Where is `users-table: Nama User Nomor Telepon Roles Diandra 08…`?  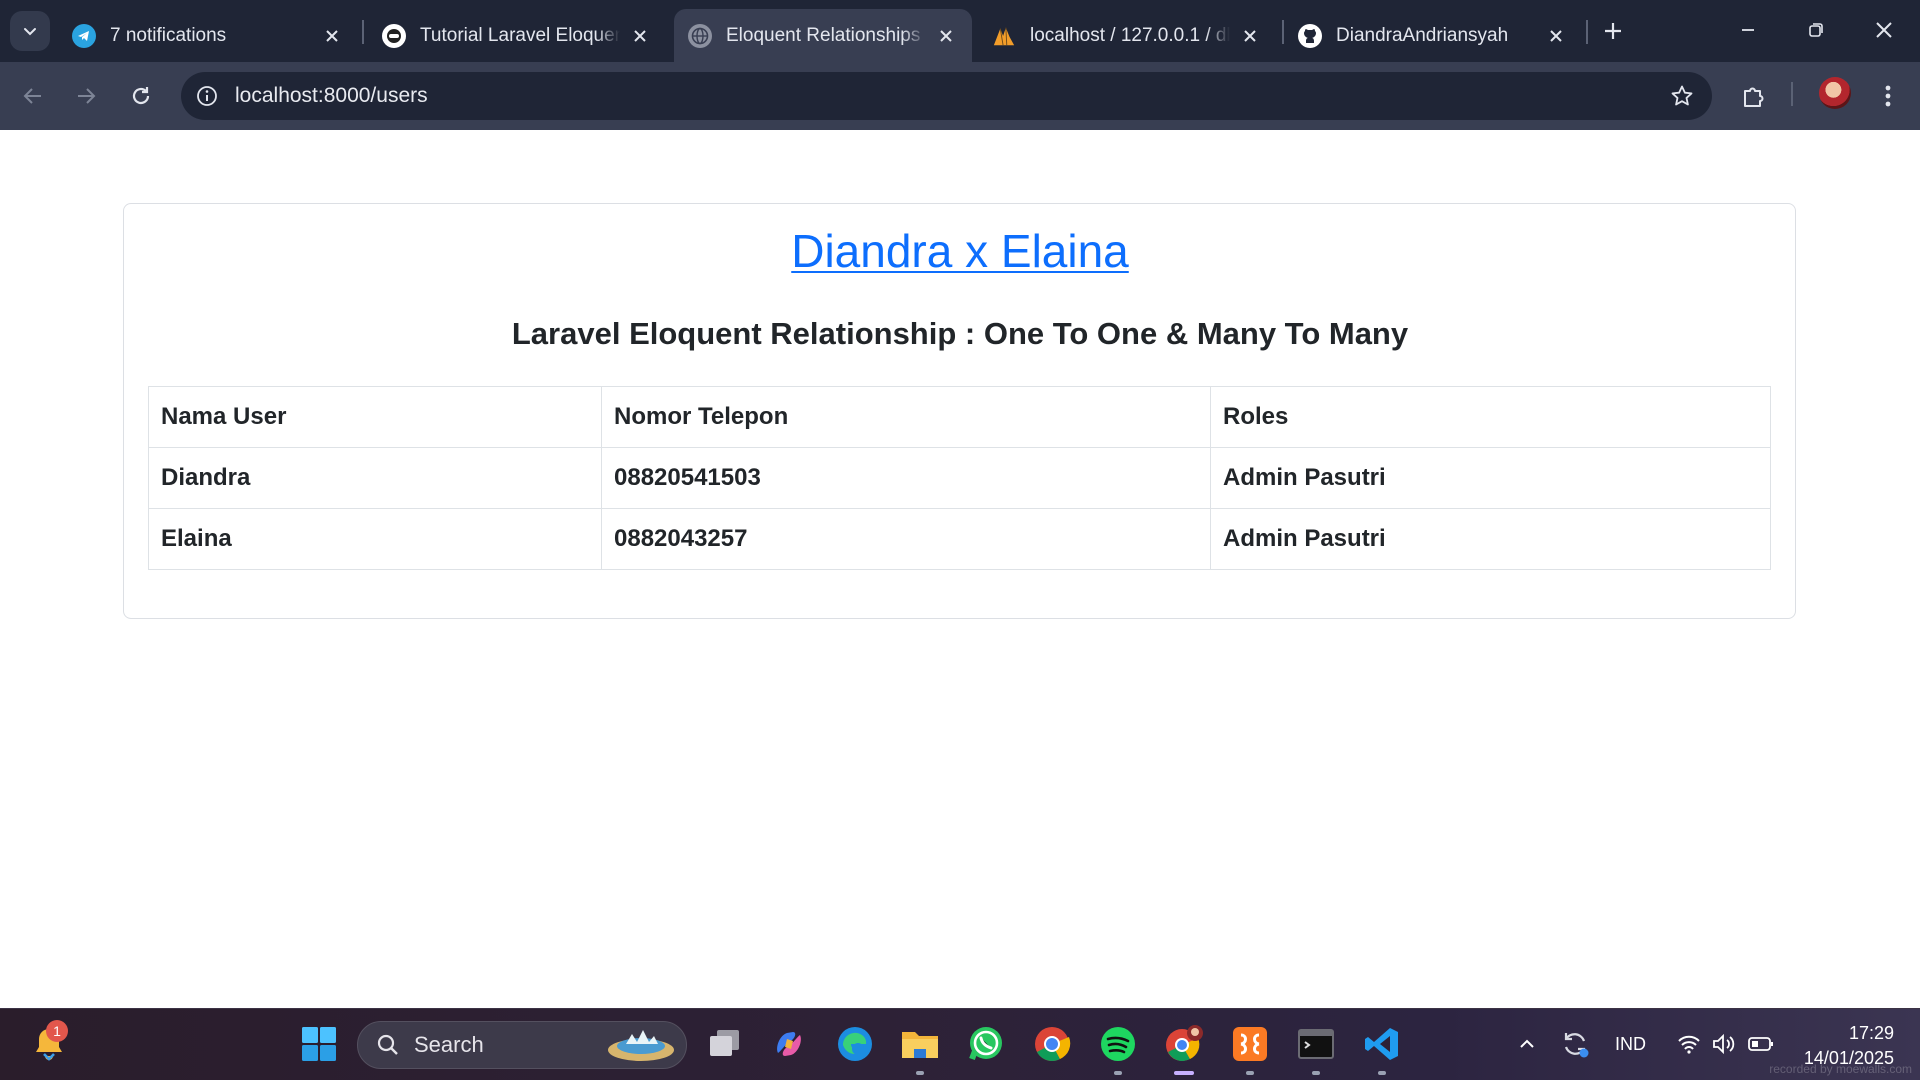 users-table: Nama User Nomor Telepon Roles Diandra 08… is located at coordinates (959, 478).